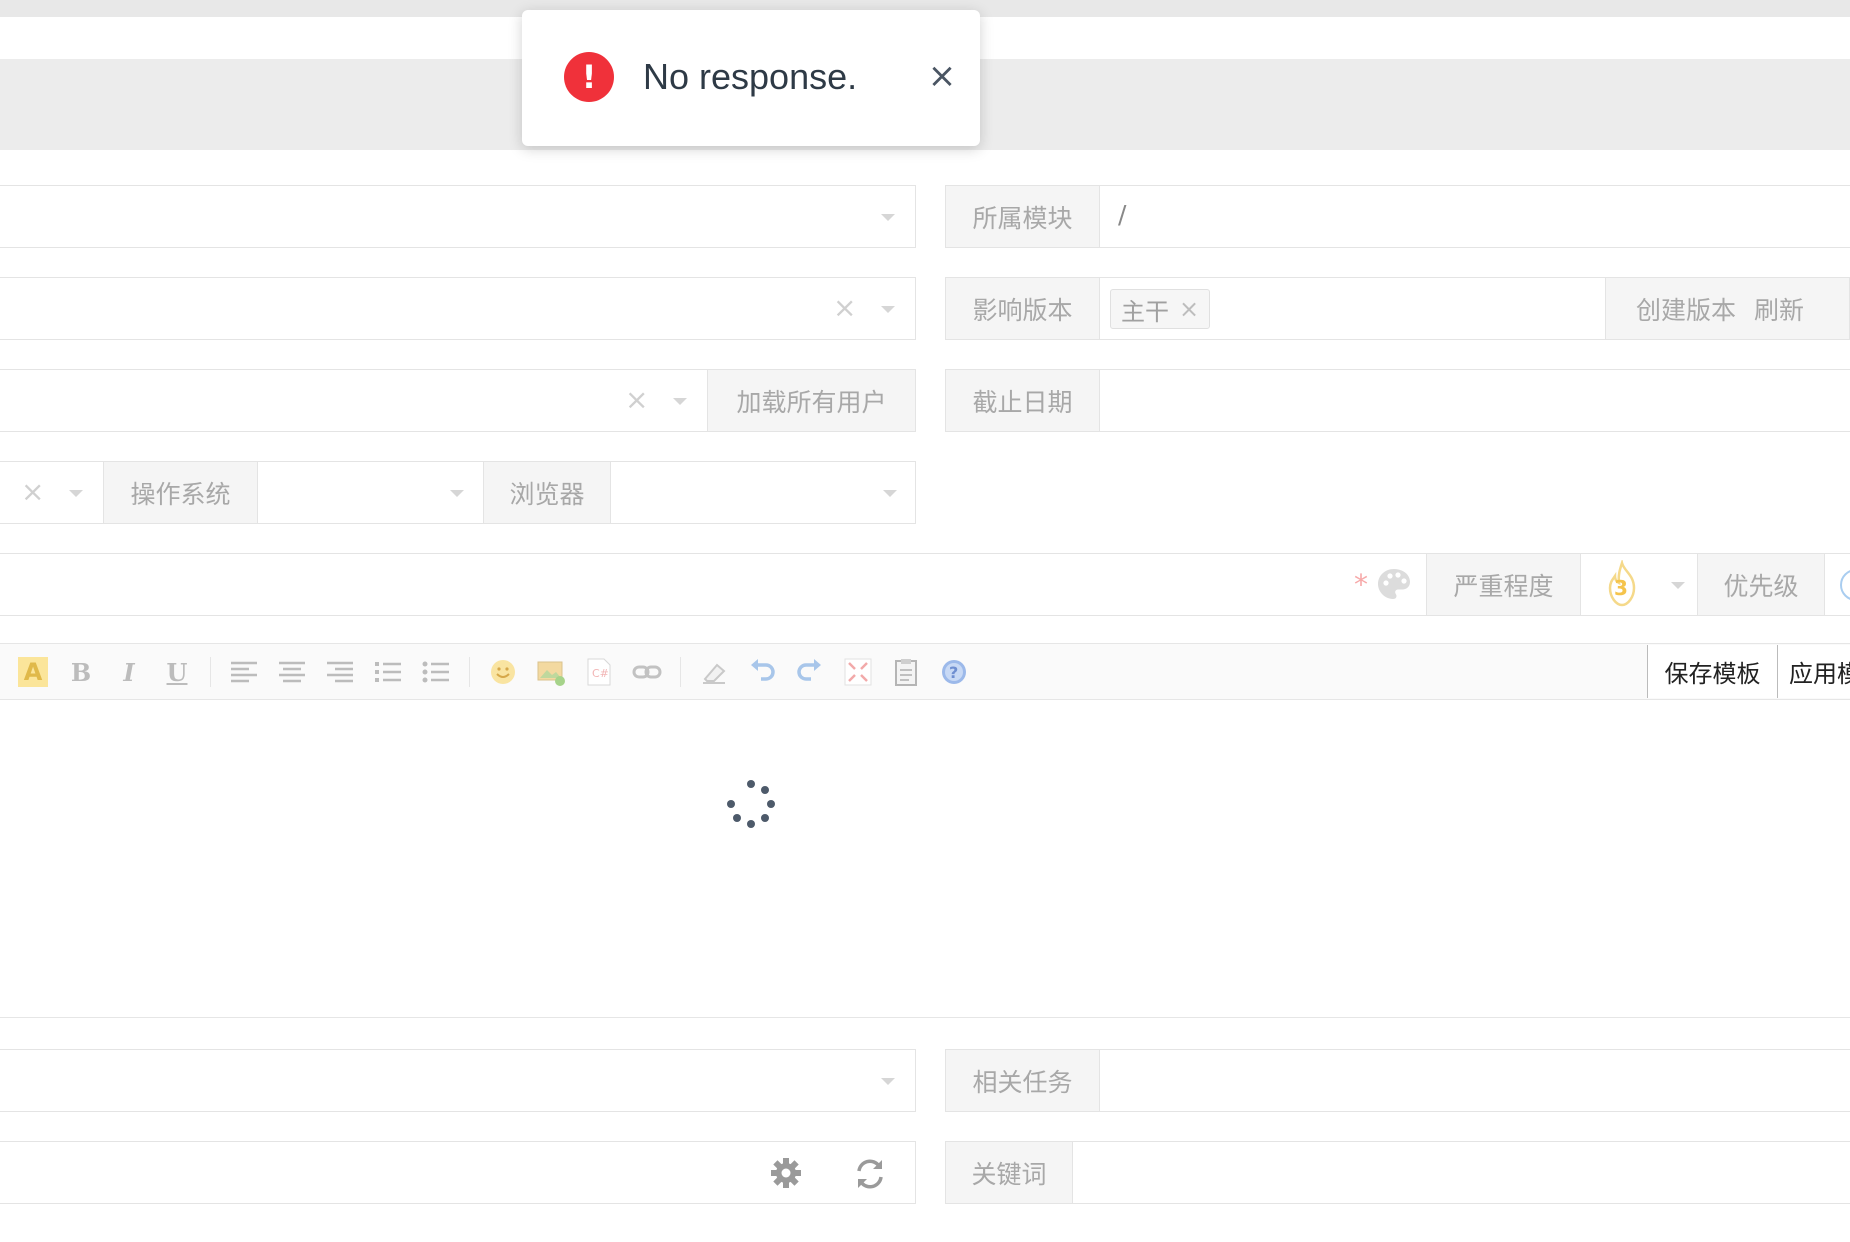 The width and height of the screenshot is (1850, 1242). I want to click on fullscreen-icon, so click(858, 672).